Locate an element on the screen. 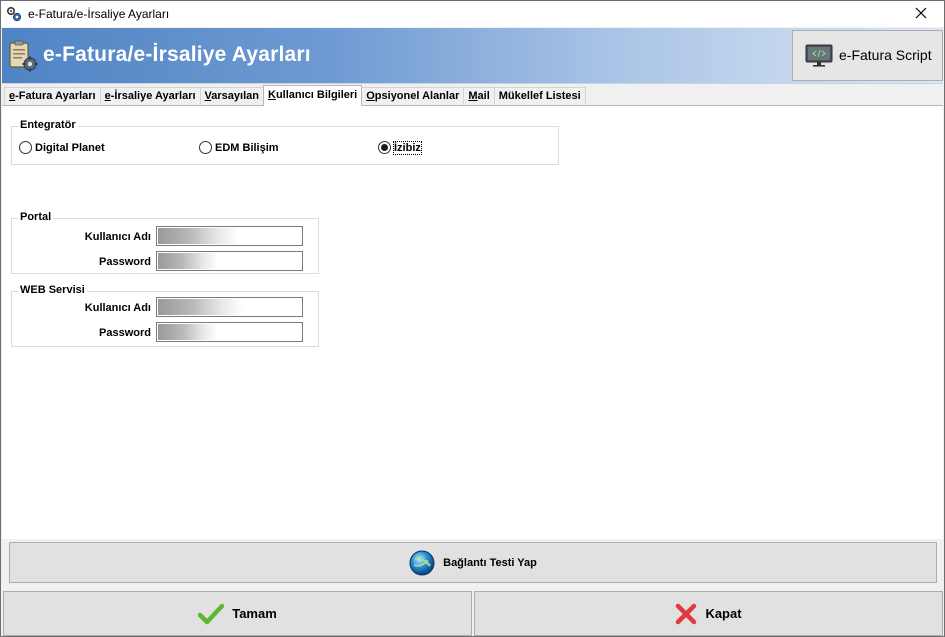 Image resolution: width=945 pixels, height=637 pixels. tab-mukellef-listesi: Mükellef Listesi is located at coordinates (539, 96).